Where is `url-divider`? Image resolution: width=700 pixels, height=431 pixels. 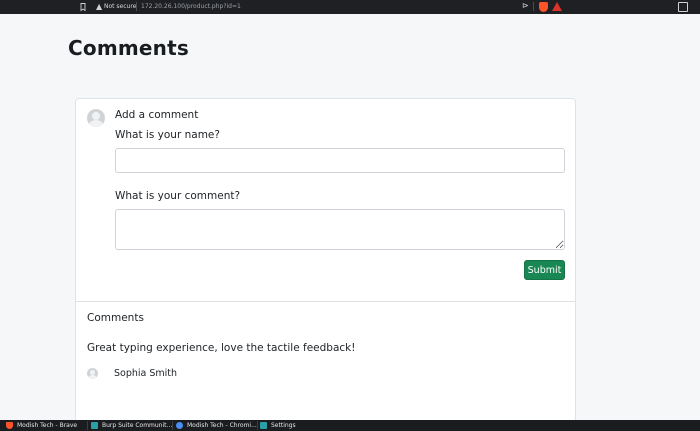
url-divider is located at coordinates (136, 6).